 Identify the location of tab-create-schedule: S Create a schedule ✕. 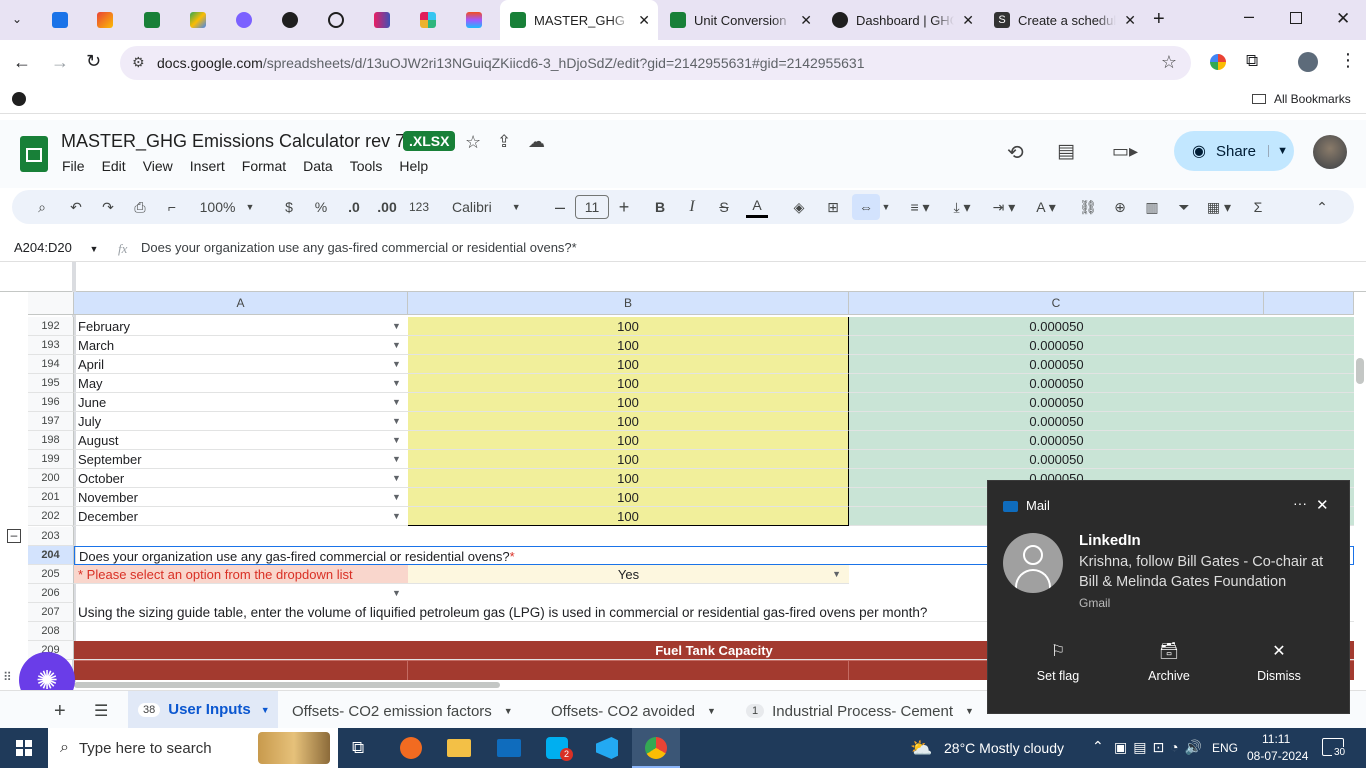
(1065, 20).